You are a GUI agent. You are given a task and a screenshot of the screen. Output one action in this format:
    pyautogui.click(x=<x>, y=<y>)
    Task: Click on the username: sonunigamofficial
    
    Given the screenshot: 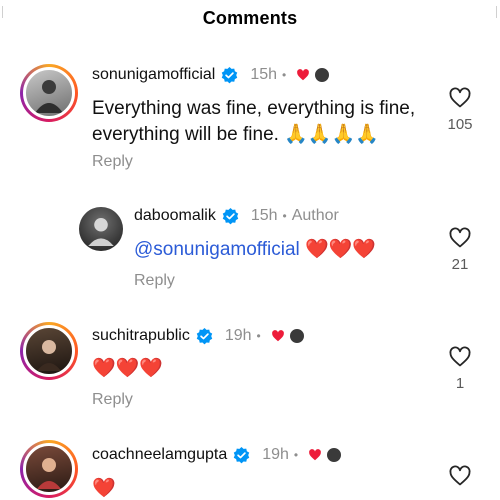 What is the action you would take?
    pyautogui.click(x=153, y=75)
    